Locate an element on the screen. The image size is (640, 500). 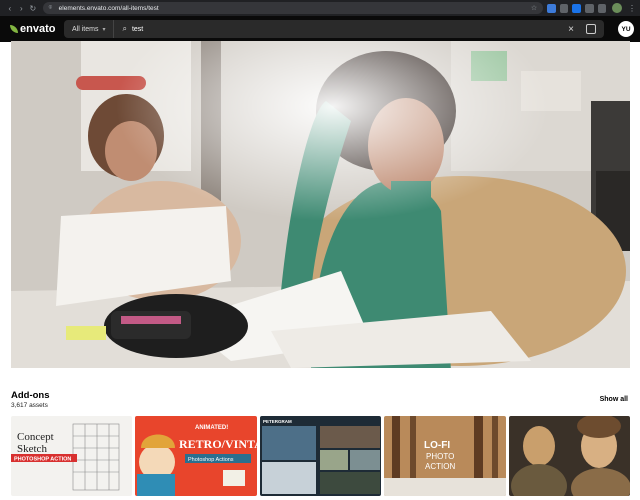
user-avatar: YU is located at coordinates (626, 29).